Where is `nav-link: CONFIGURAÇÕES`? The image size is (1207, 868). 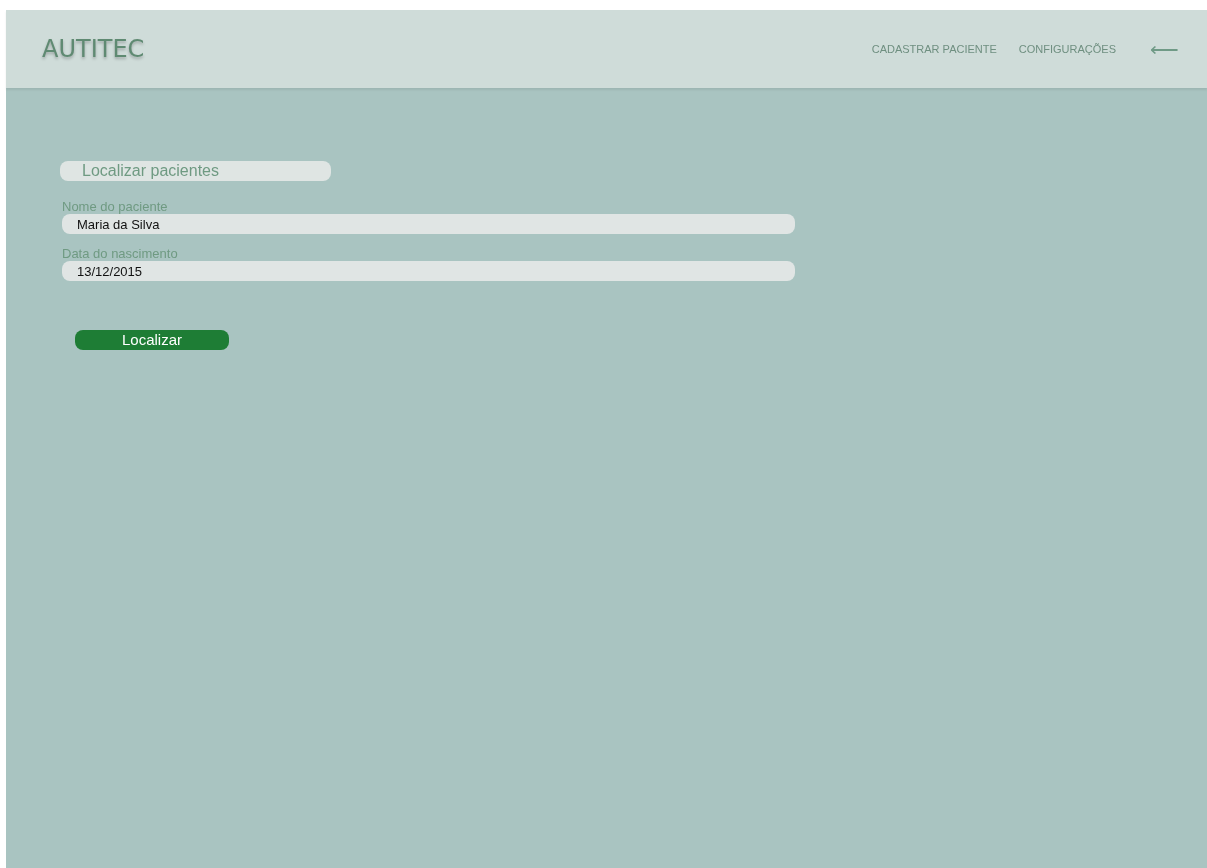 nav-link: CONFIGURAÇÕES is located at coordinates (1067, 49).